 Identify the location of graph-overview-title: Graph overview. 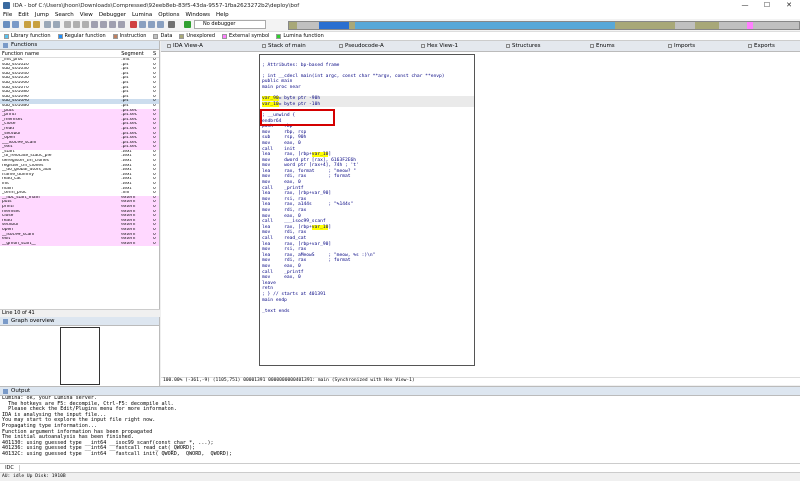
(33, 321).